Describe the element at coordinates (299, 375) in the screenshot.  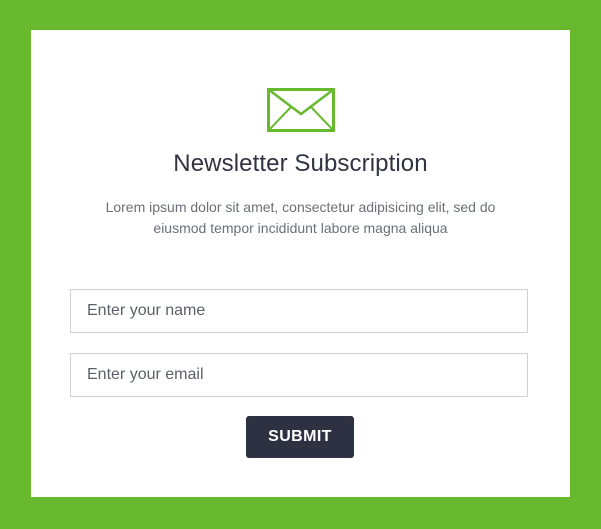
I see `email-input` at that location.